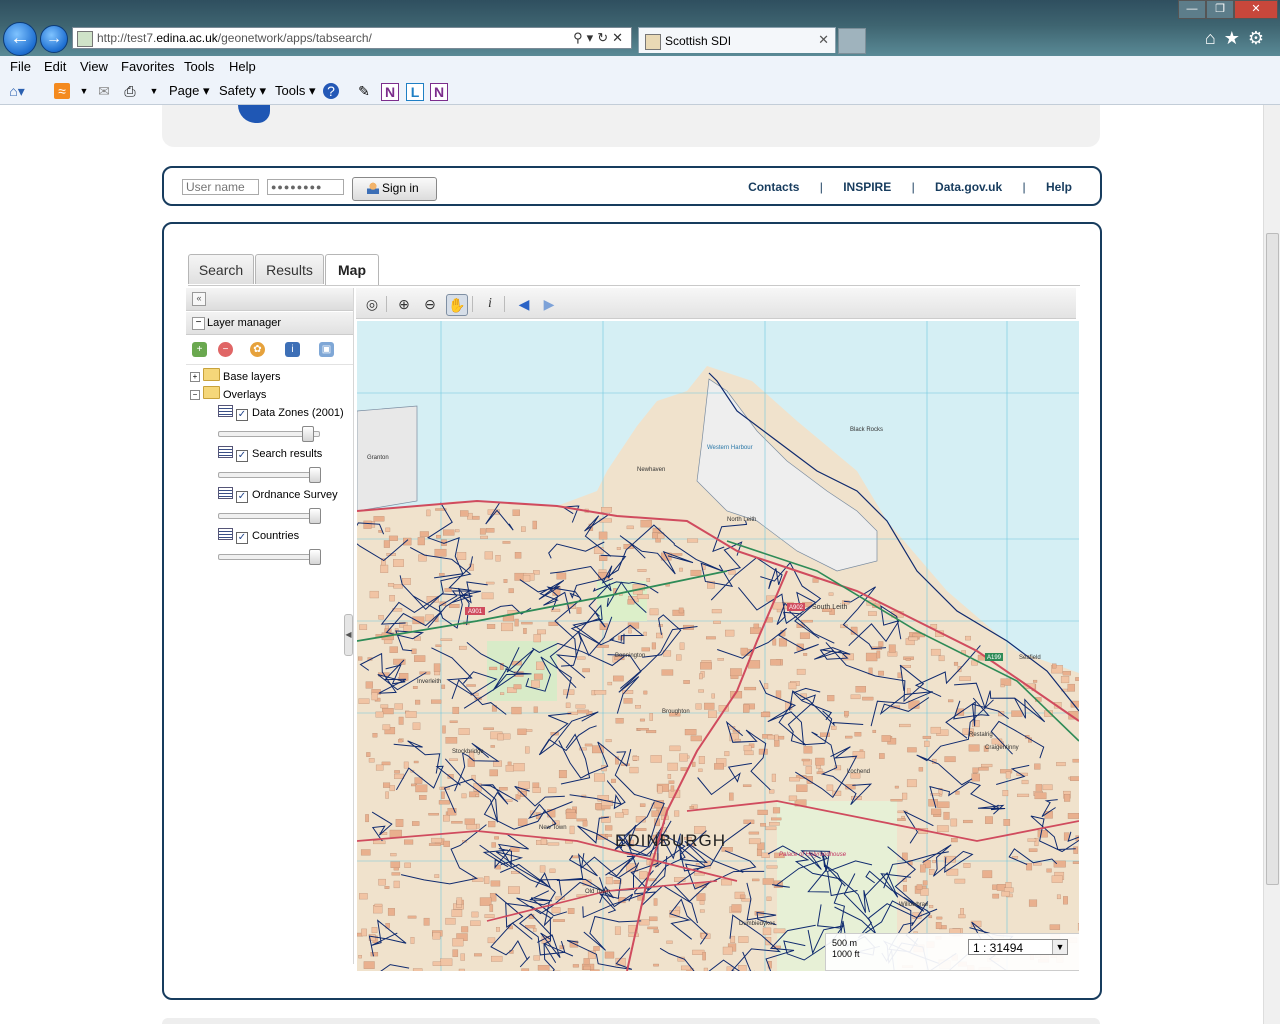  What do you see at coordinates (258, 536) in the screenshot?
I see `layer-countries: ✓ Countries` at bounding box center [258, 536].